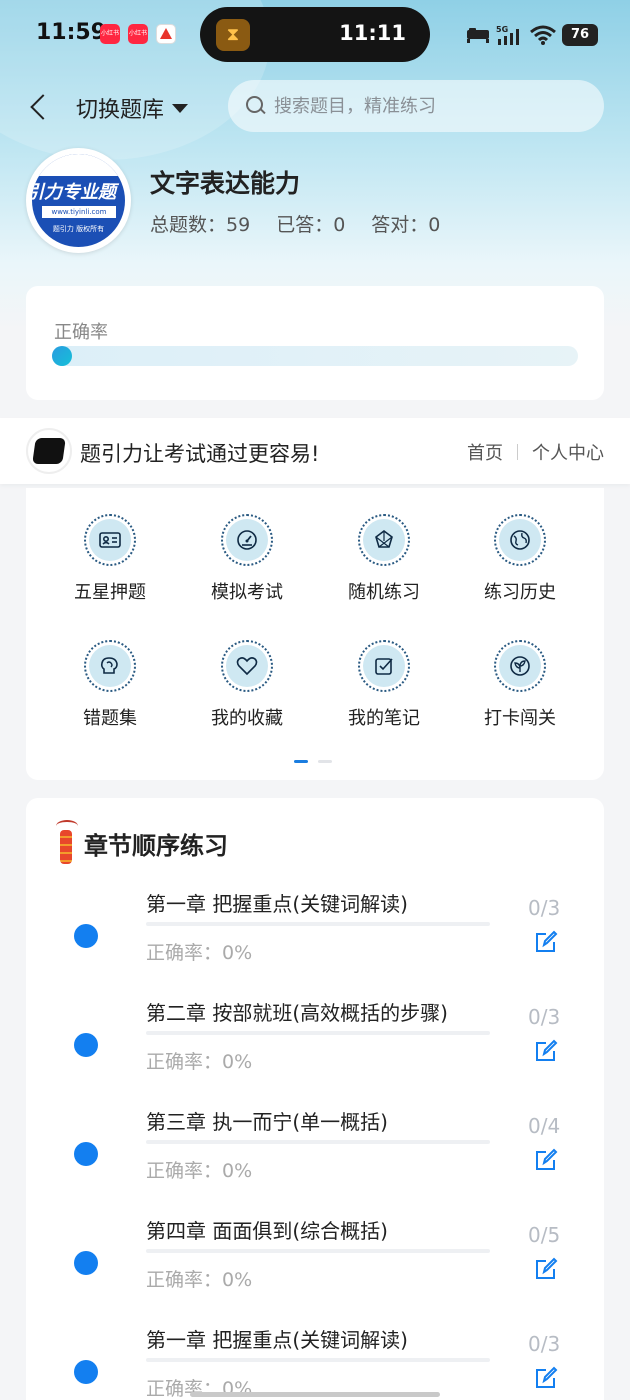 The height and width of the screenshot is (1400, 630). Describe the element at coordinates (247, 666) in the screenshot. I see `heart-icon` at that location.